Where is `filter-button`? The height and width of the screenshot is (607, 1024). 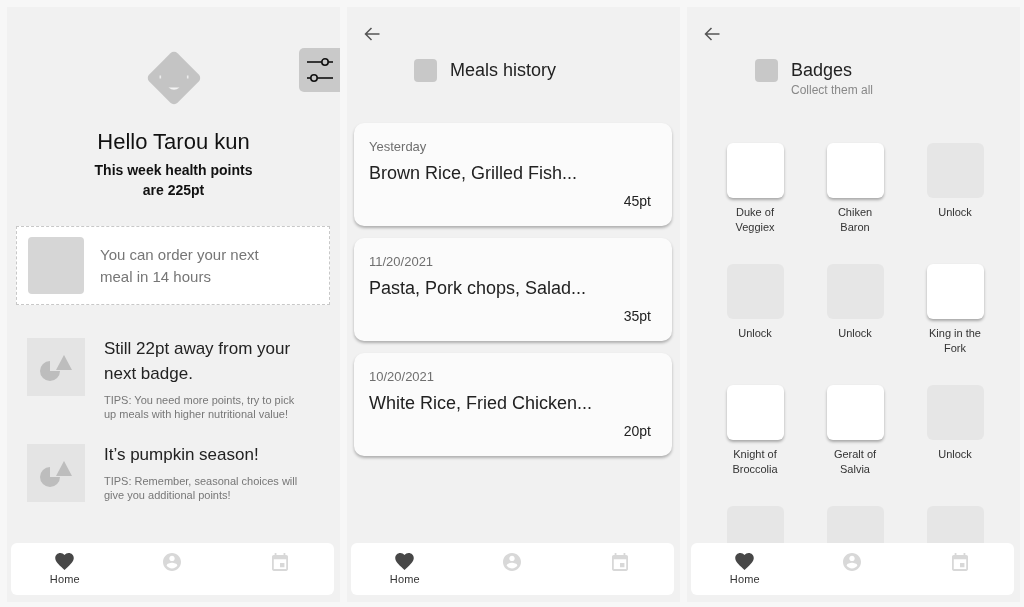
filter-button is located at coordinates (319, 70).